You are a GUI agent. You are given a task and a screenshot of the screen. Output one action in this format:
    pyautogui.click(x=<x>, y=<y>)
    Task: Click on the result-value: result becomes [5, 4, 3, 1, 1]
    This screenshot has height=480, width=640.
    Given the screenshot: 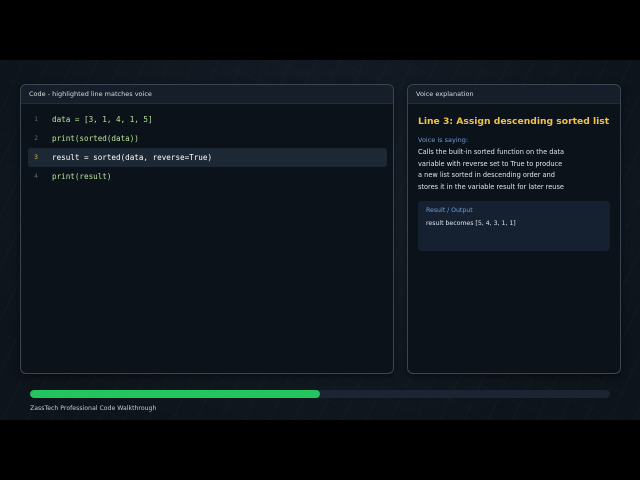 What is the action you would take?
    pyautogui.click(x=471, y=224)
    